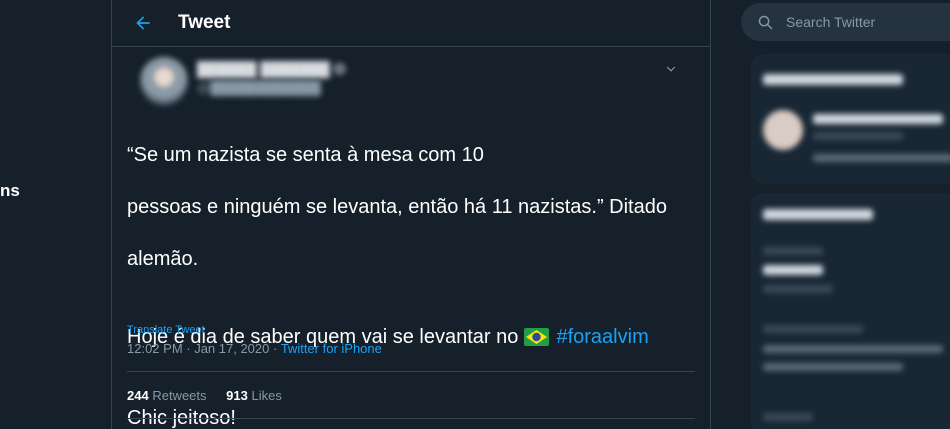 The image size is (950, 429). What do you see at coordinates (259, 87) in the screenshot?
I see `author-handle-redacted: @████████████` at bounding box center [259, 87].